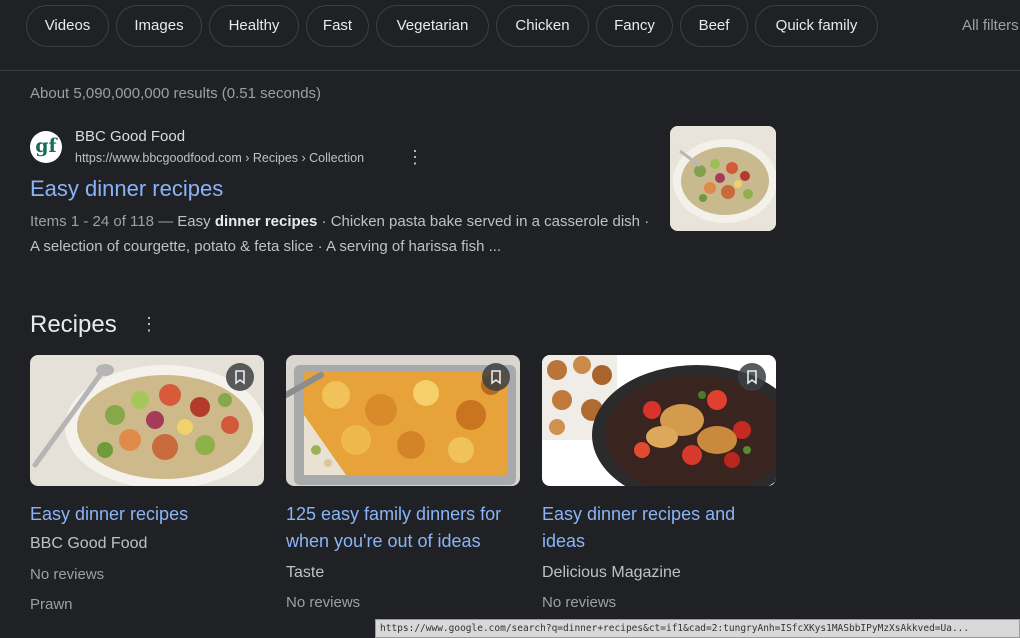 The width and height of the screenshot is (1020, 638). I want to click on result-title-link: Easy dinner recipes, so click(126, 189).